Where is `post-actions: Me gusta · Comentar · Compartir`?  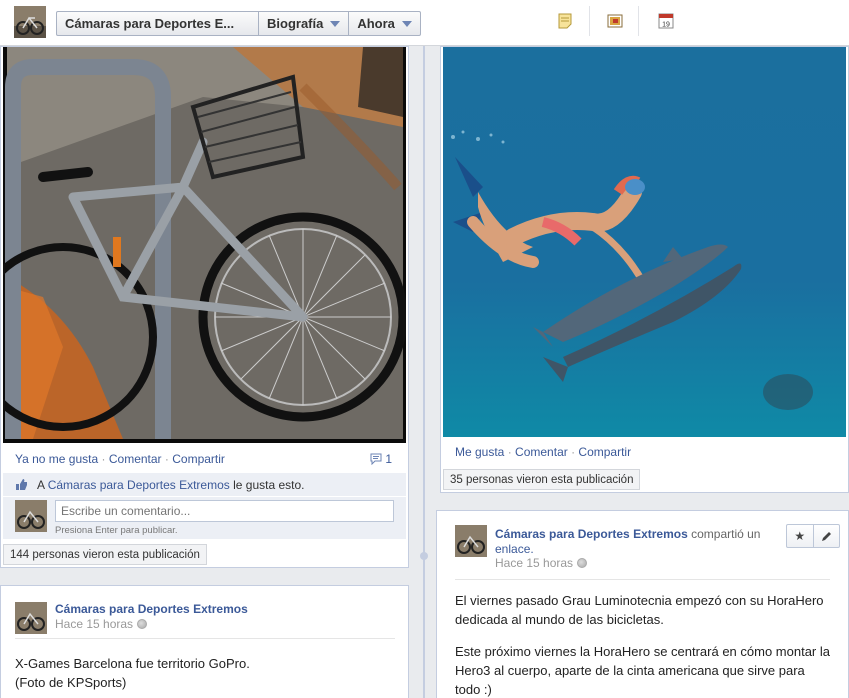
post-actions: Me gusta · Comentar · Compartir is located at coordinates (543, 452).